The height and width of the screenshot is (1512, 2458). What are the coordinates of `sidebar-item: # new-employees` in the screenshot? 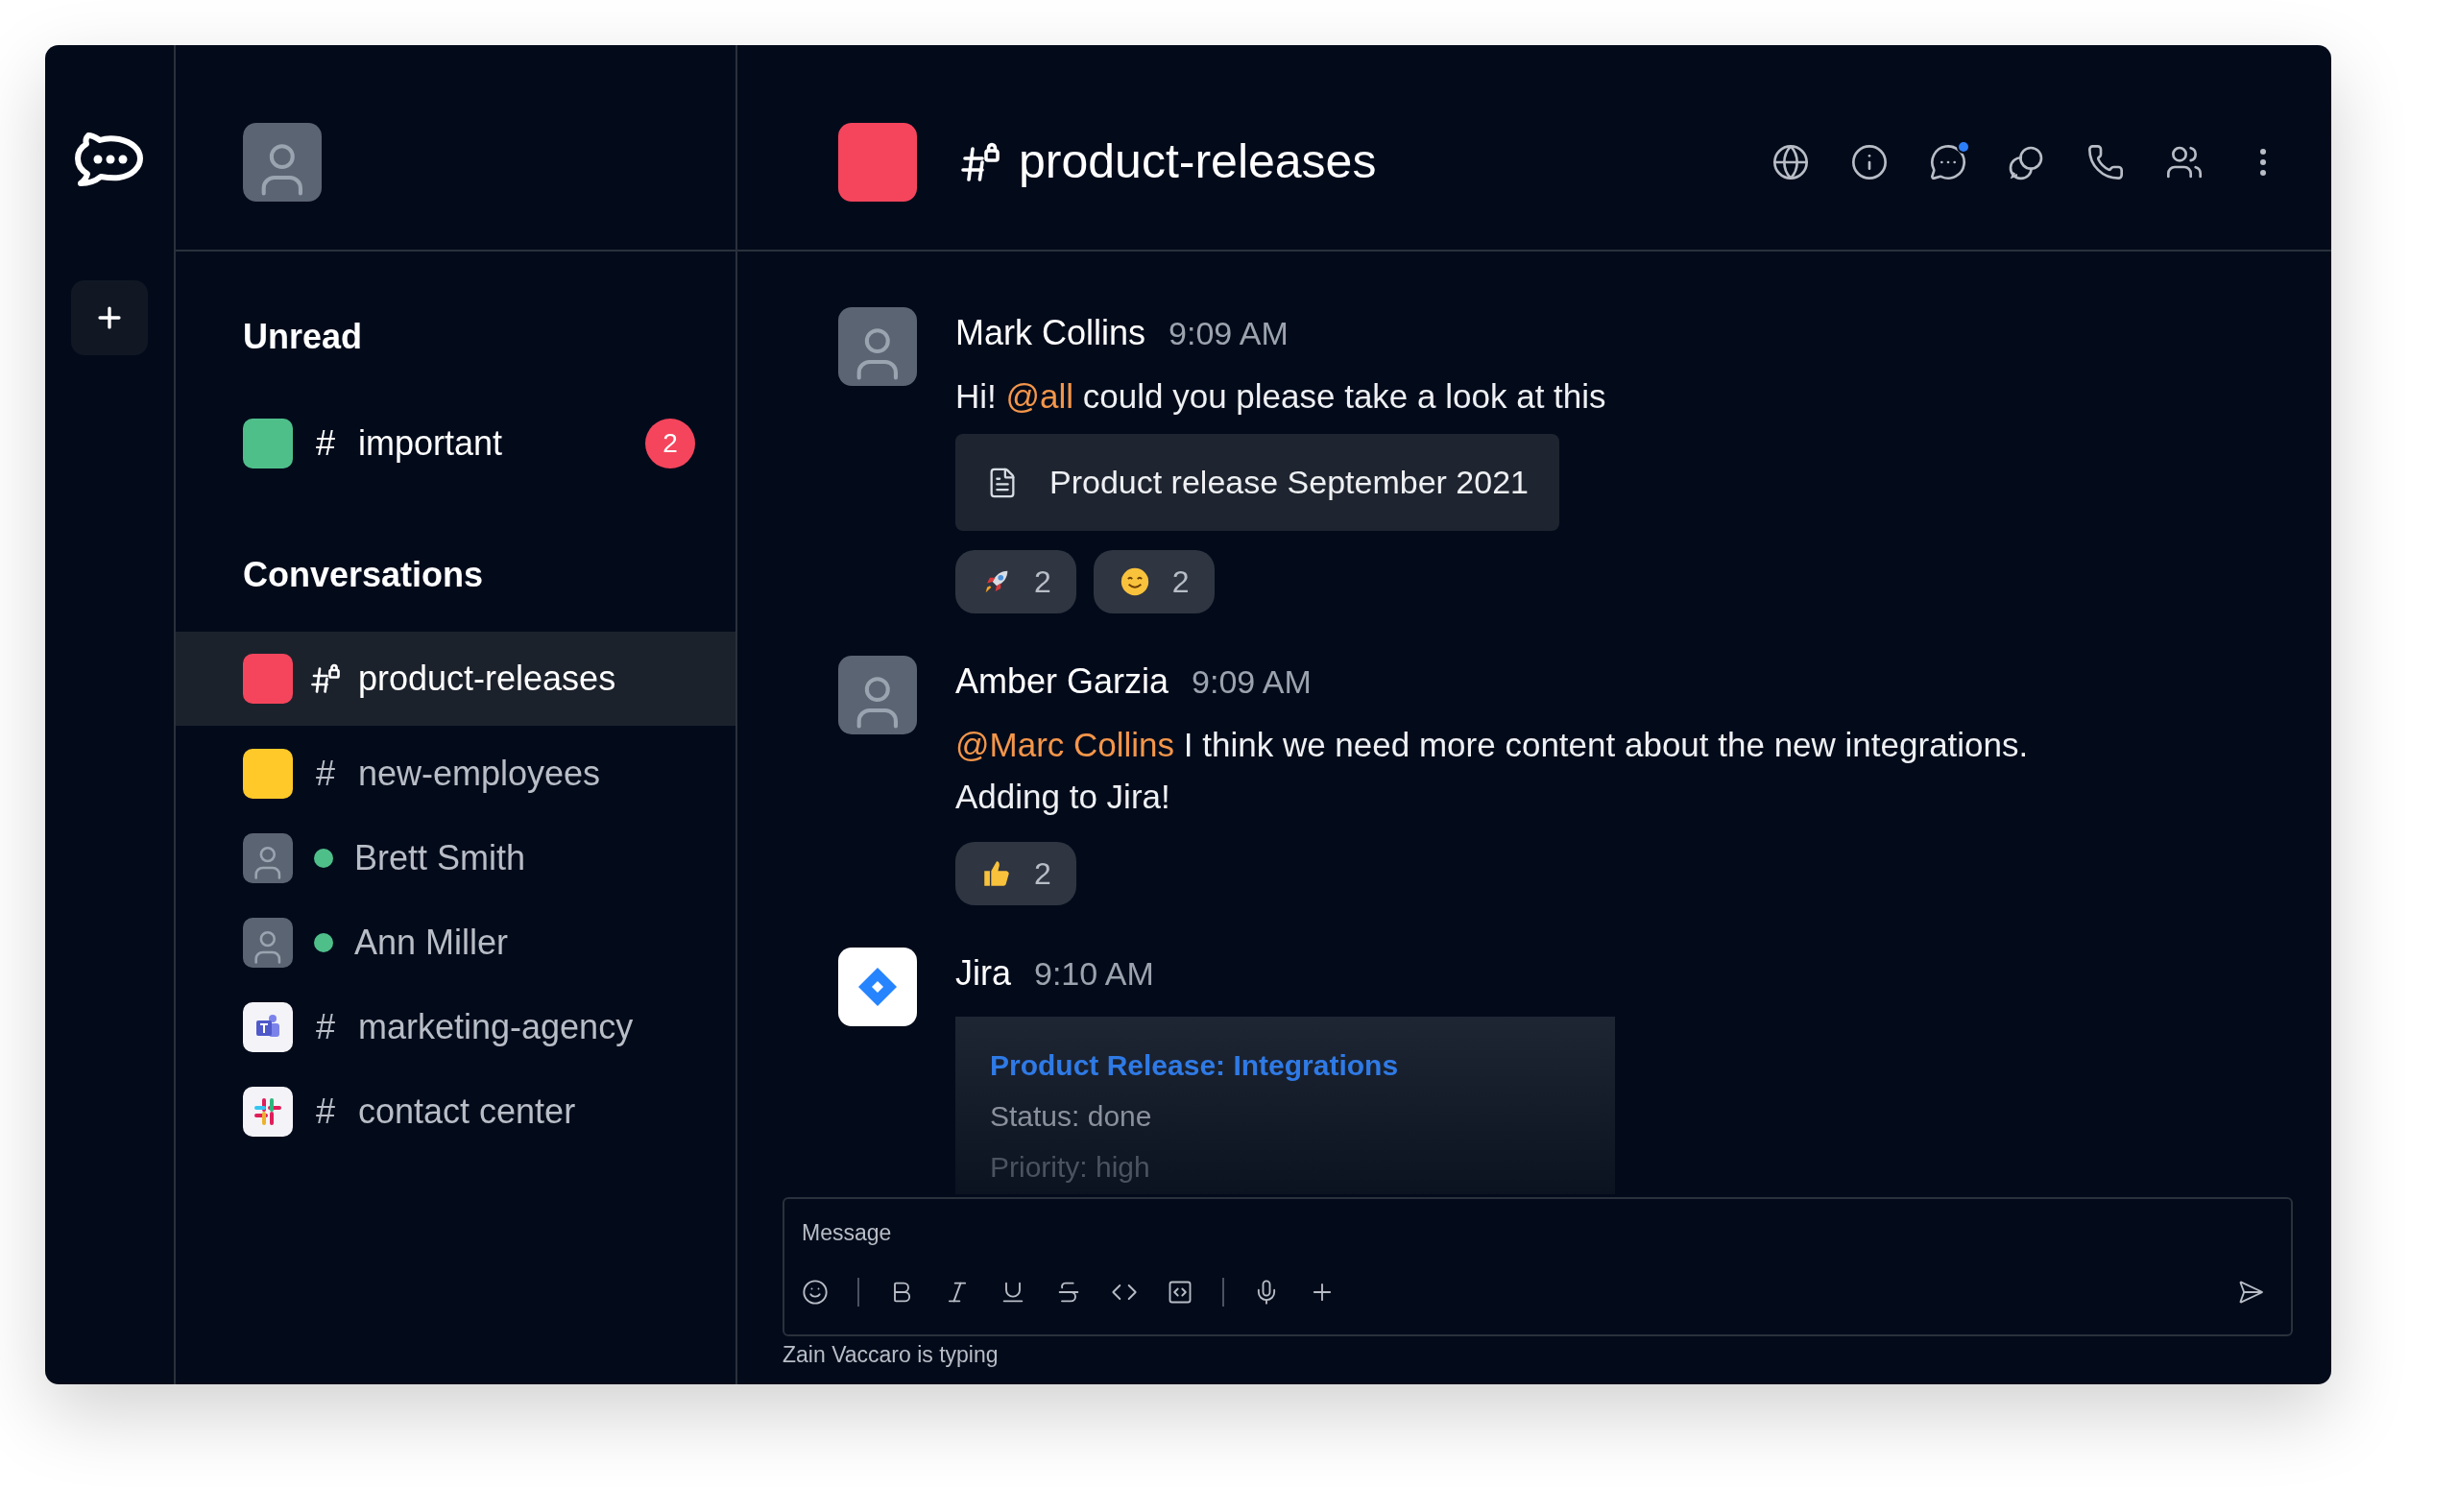 It's located at (456, 774).